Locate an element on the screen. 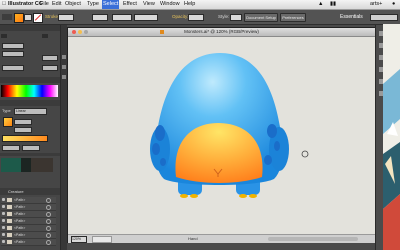 This screenshot has height=250, width=400. document-setup-button: Document Setup is located at coordinates (261, 17).